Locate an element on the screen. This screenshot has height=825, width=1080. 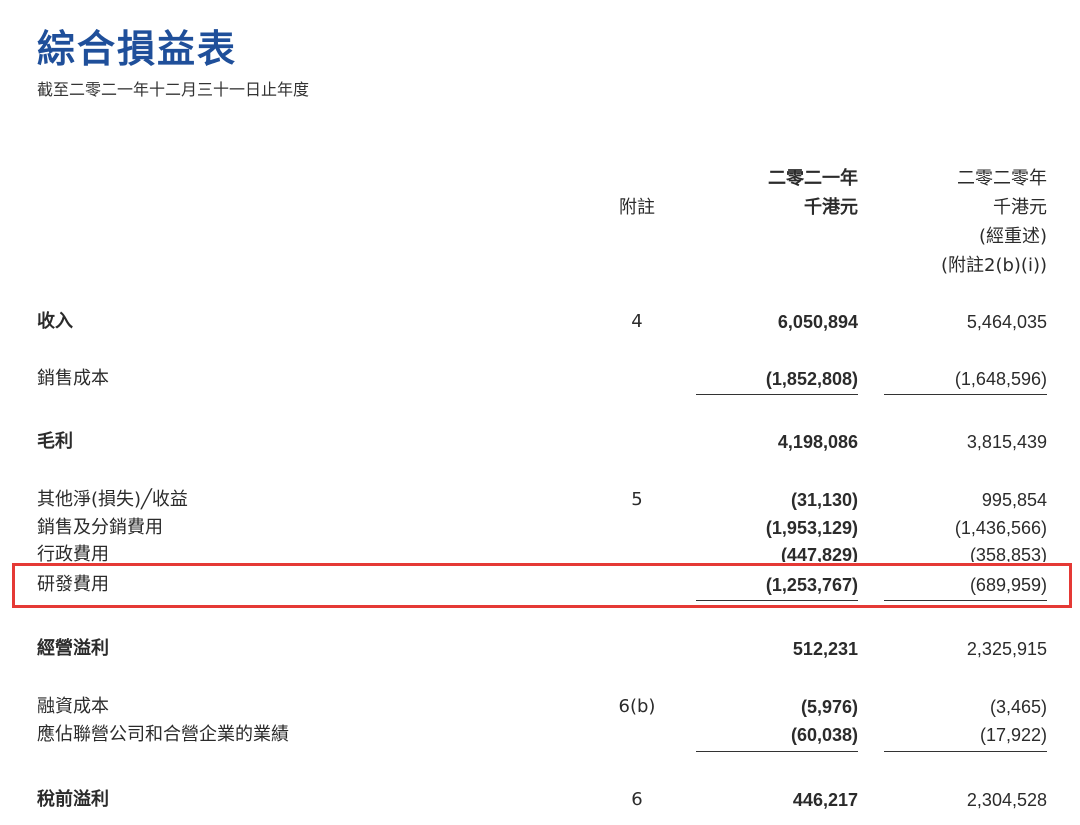
table-row-share-of-associates: 應佔聯營公司和合營企業的業績 (60,038) (17,922) is located at coordinates (540, 735).